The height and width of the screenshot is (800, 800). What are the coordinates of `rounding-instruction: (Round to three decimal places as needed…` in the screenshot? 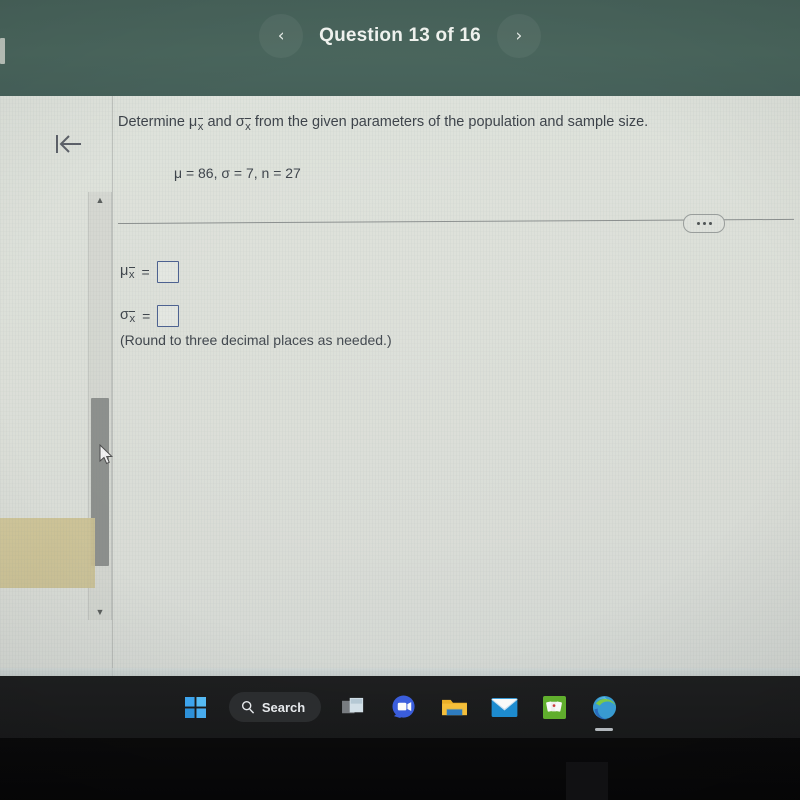 It's located at (256, 340).